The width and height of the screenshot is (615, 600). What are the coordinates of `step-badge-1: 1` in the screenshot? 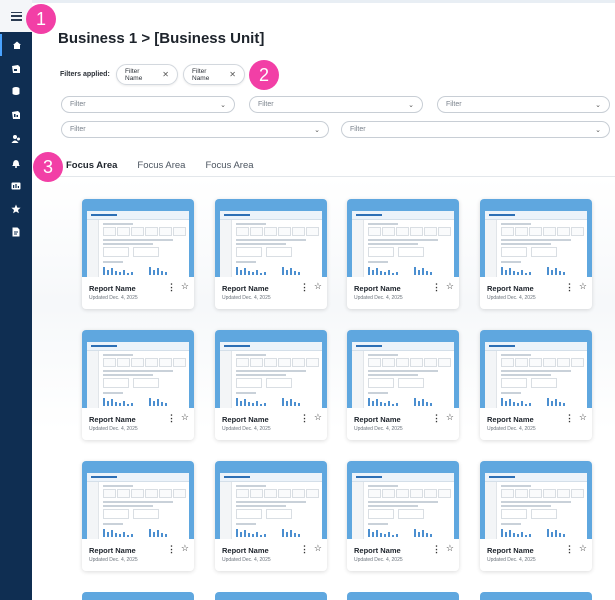 It's located at (41, 19).